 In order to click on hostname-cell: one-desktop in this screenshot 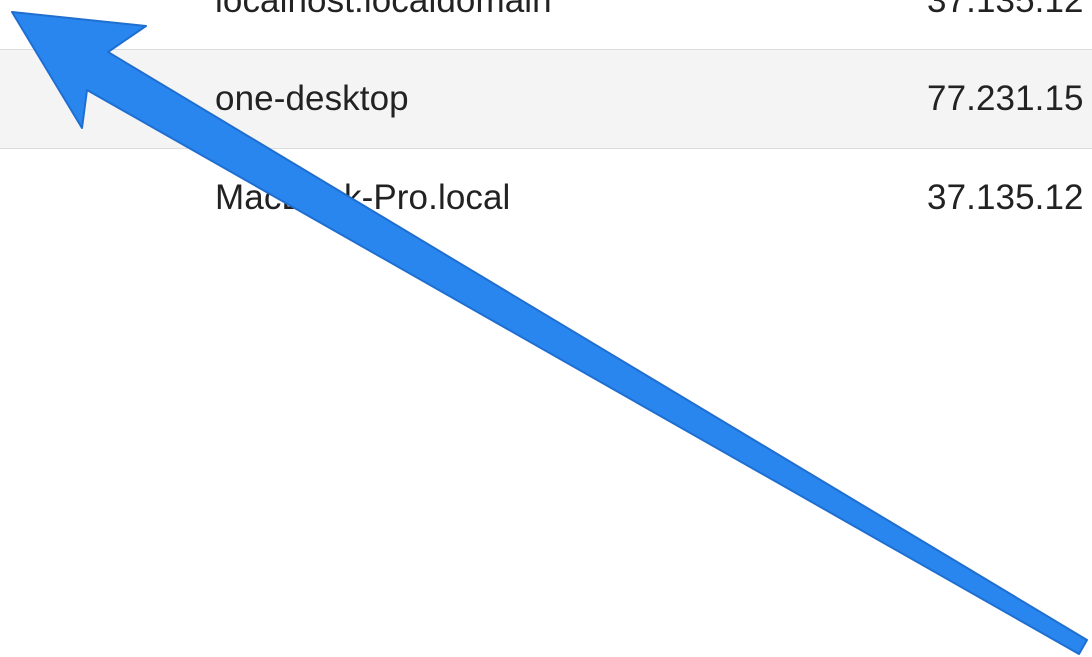, I will do `click(312, 98)`.